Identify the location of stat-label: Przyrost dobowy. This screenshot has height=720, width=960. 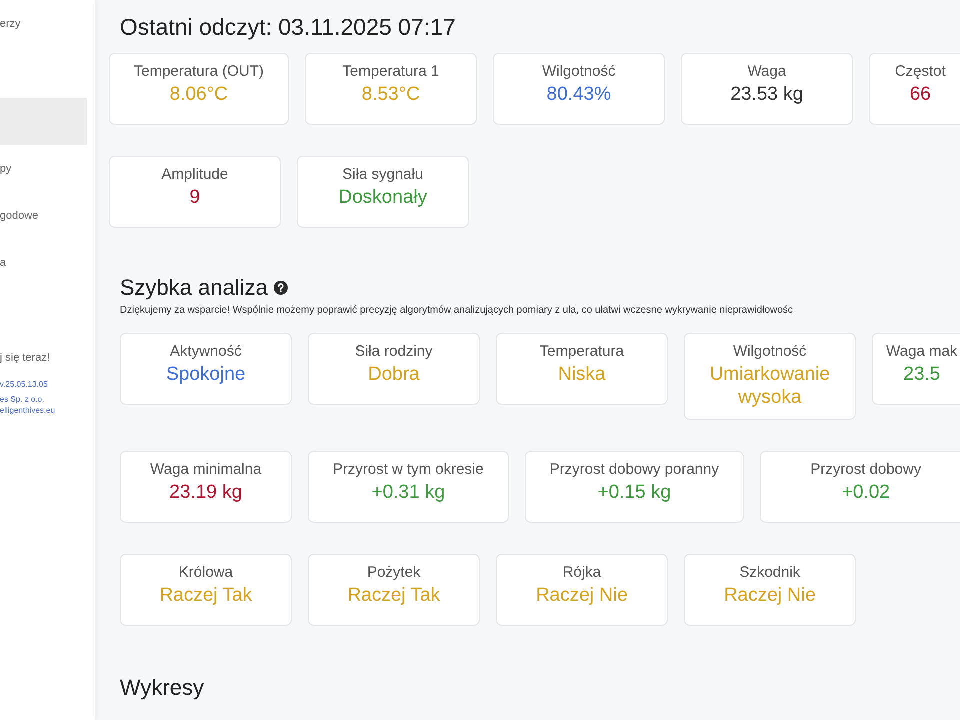
(866, 469).